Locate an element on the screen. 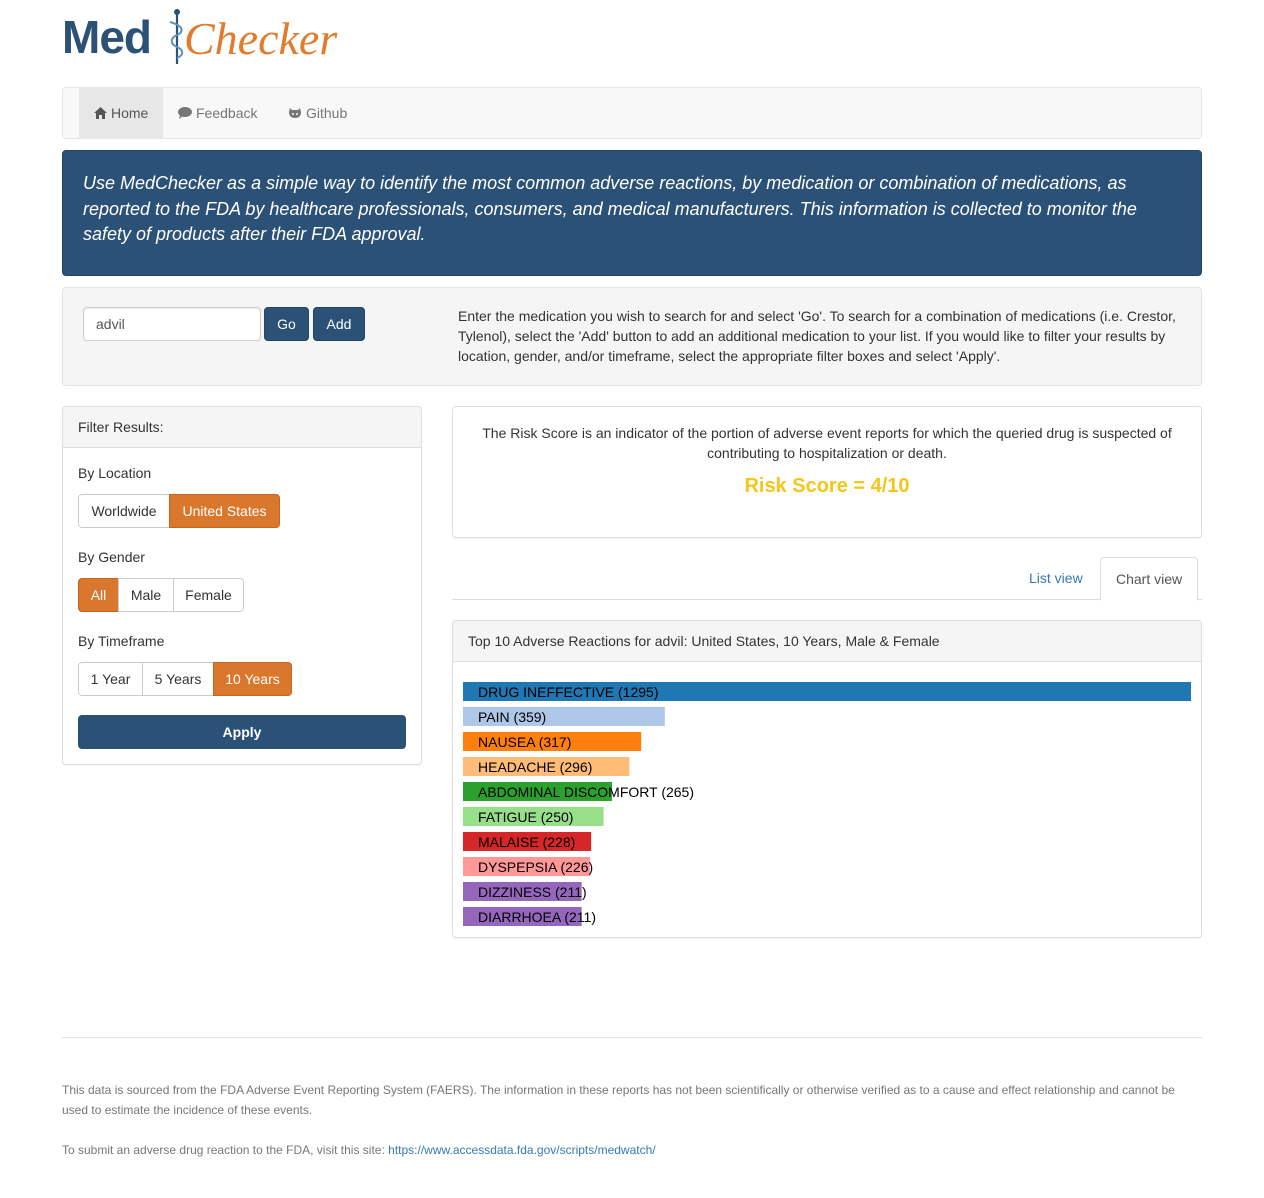  github-icon is located at coordinates (295, 113).